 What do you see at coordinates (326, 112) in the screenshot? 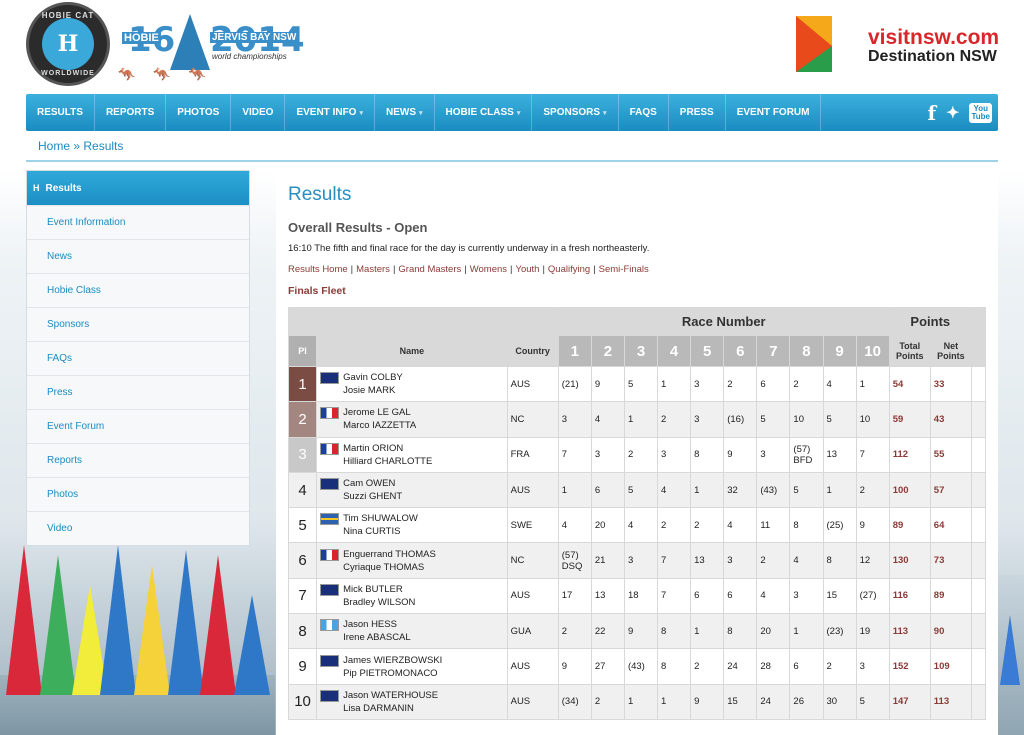
I see `nav-item-label: EVENT INFO` at bounding box center [326, 112].